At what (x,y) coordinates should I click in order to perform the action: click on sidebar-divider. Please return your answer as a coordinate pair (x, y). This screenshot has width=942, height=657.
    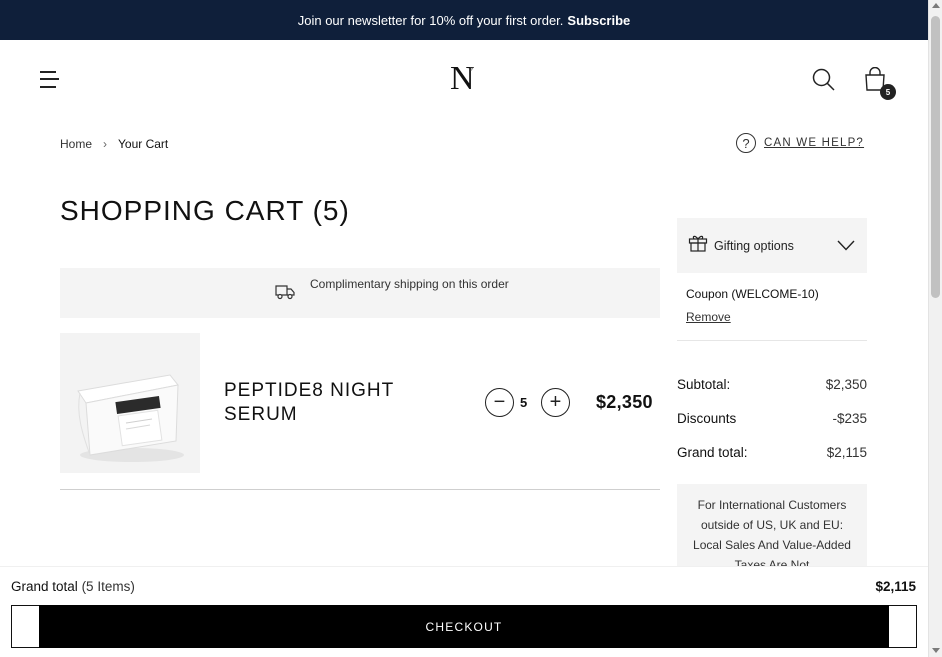
    Looking at the image, I should click on (772, 340).